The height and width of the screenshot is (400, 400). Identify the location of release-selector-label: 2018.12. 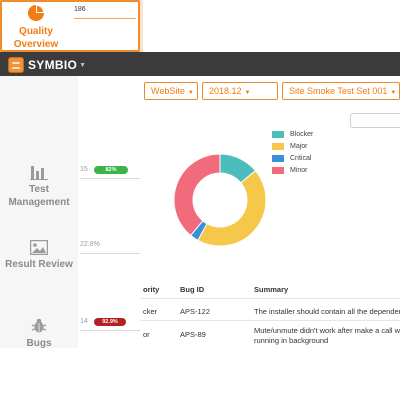
(225, 91).